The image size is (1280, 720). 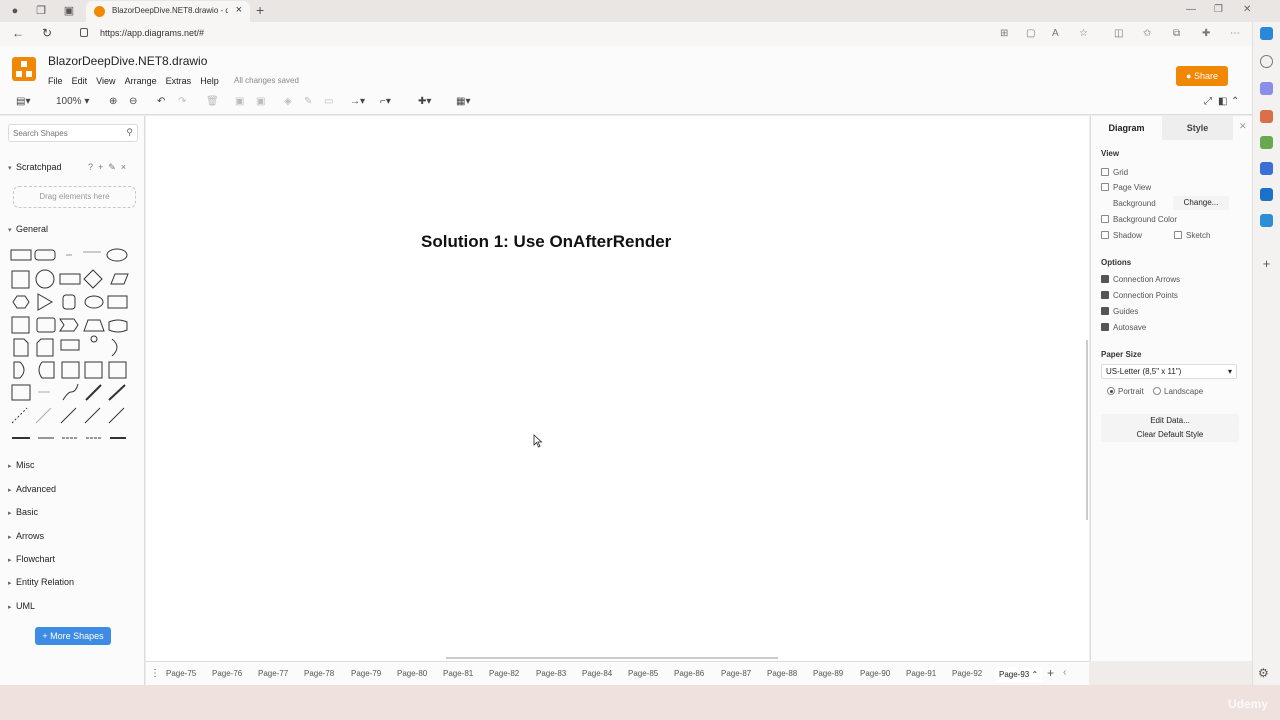 I want to click on diamond-shape, so click(x=93, y=279).